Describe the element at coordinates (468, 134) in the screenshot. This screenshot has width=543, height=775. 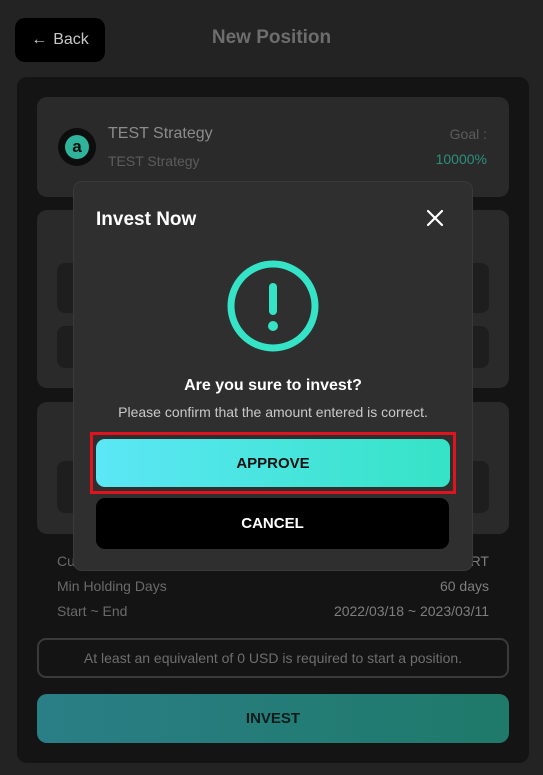
I see `goal-label: Goal :` at that location.